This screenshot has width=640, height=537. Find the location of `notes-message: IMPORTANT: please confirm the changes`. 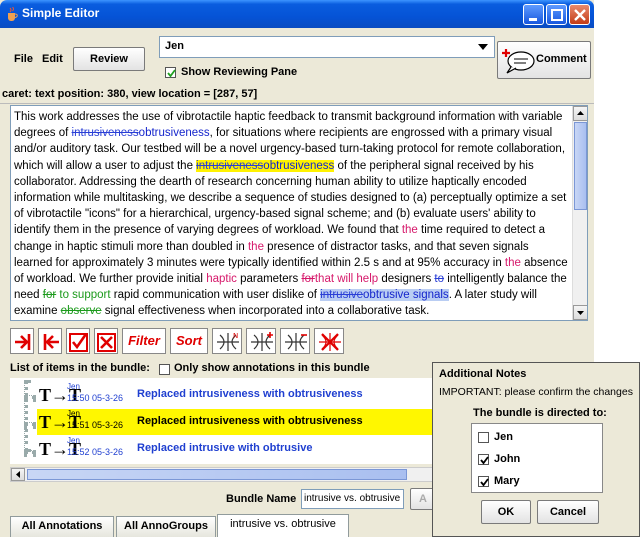

notes-message: IMPORTANT: please confirm the changes is located at coordinates (536, 392).